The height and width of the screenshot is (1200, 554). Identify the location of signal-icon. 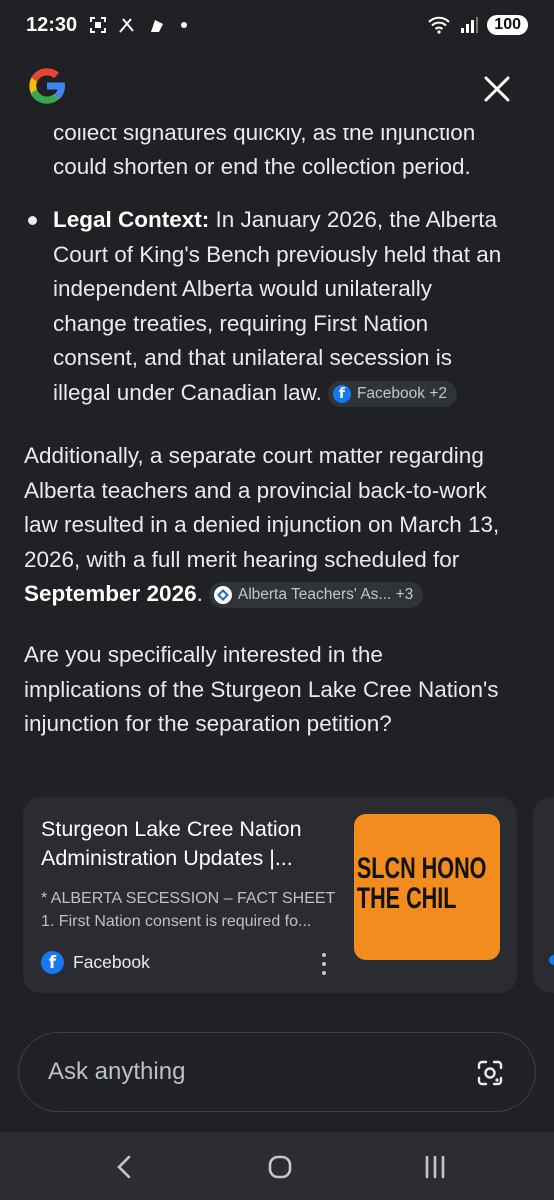
(470, 25).